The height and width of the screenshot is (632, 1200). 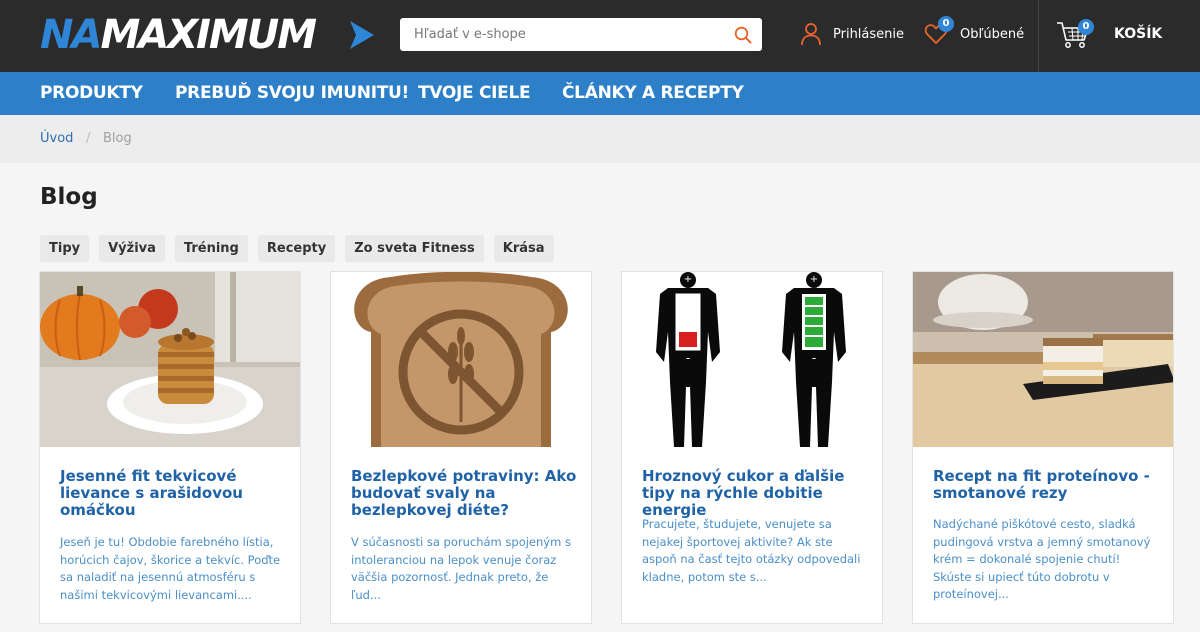 What do you see at coordinates (414, 248) in the screenshot?
I see `tag-fitness-world: Zo sveta Fitness` at bounding box center [414, 248].